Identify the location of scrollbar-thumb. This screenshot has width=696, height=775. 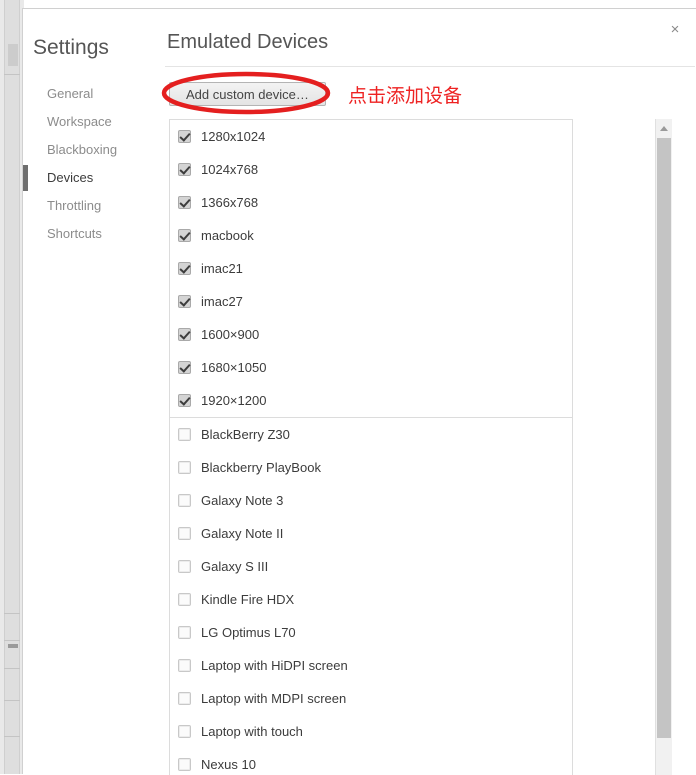
(664, 438).